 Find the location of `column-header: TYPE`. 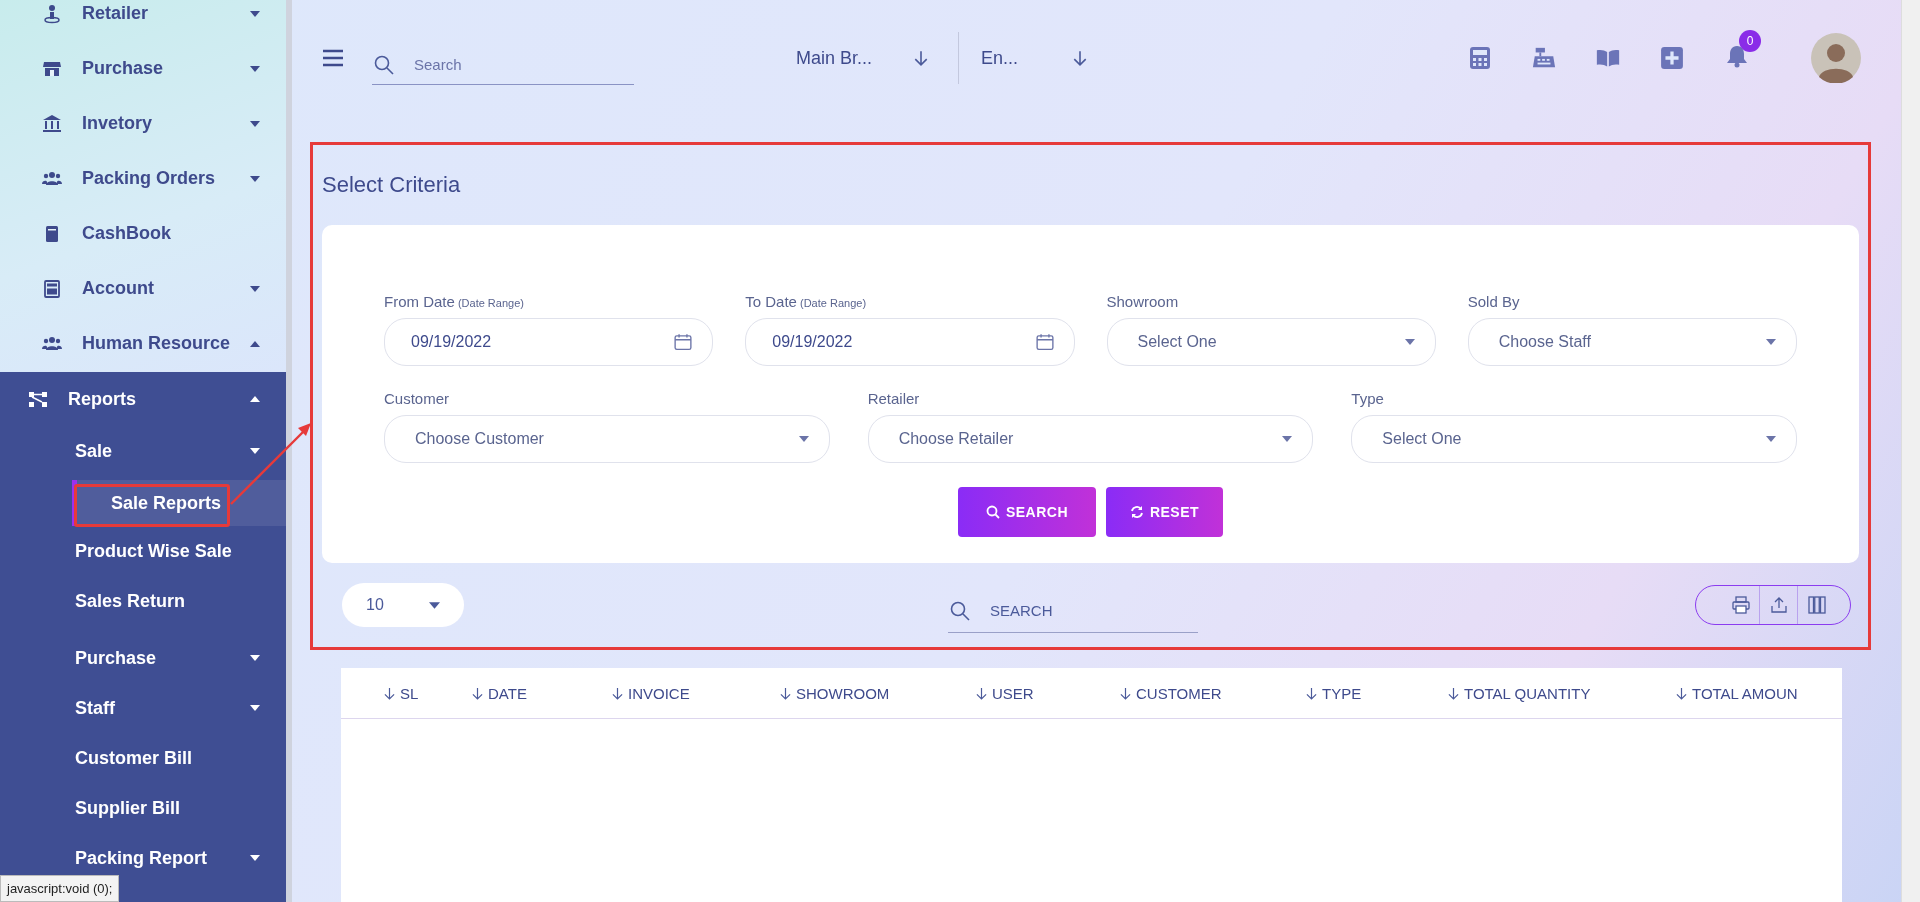

column-header: TYPE is located at coordinates (1377, 693).